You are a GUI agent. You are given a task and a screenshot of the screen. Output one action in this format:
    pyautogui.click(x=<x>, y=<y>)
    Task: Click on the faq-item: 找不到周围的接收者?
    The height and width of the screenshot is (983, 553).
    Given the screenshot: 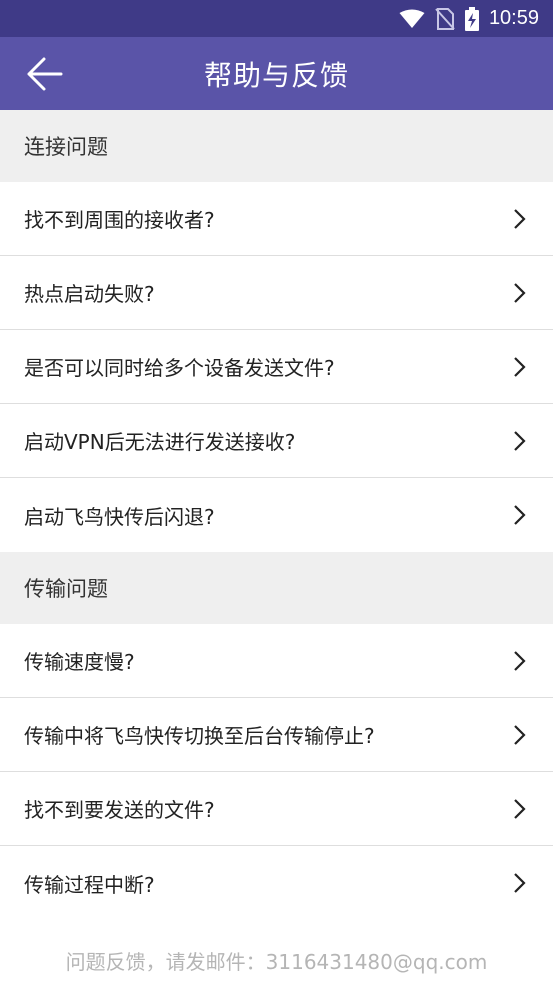 What is the action you would take?
    pyautogui.click(x=276, y=219)
    